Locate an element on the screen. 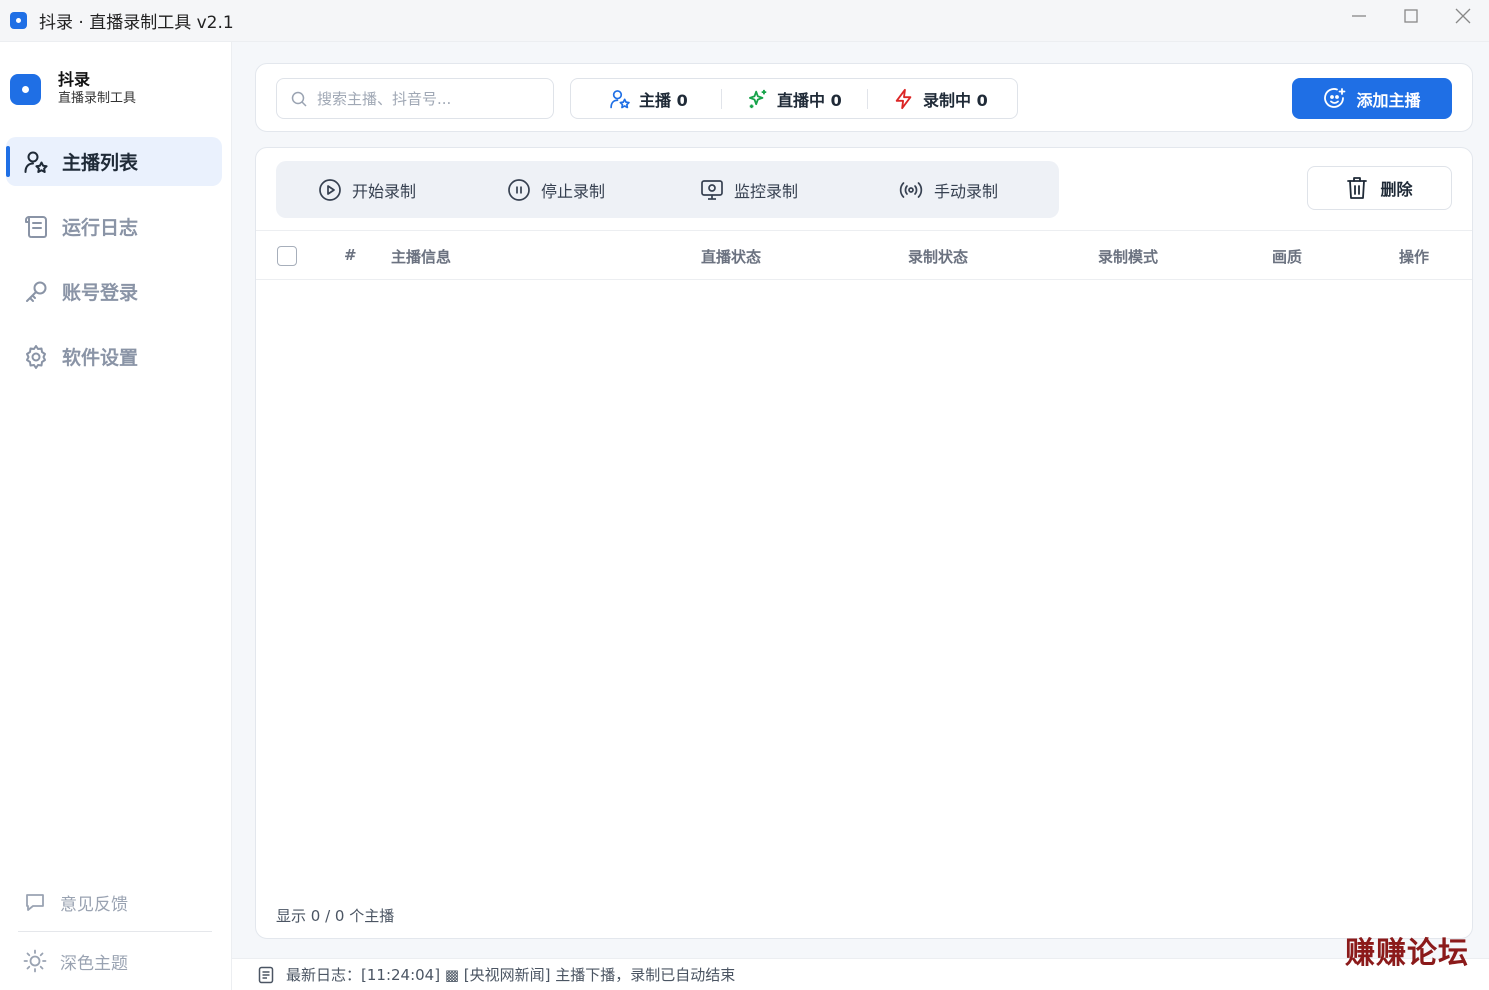 The width and height of the screenshot is (1489, 990). broadcast-icon is located at coordinates (911, 190).